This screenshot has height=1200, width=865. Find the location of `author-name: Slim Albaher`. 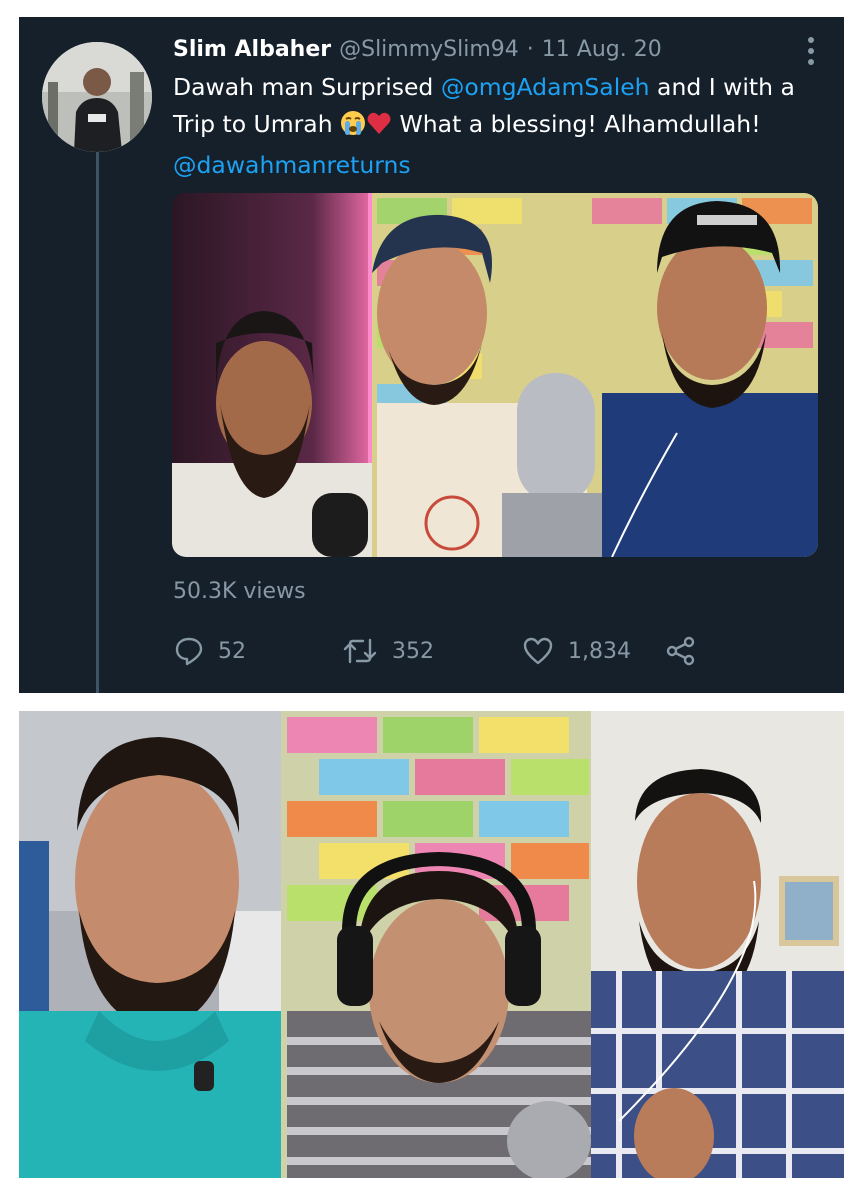

author-name: Slim Albaher is located at coordinates (252, 50).